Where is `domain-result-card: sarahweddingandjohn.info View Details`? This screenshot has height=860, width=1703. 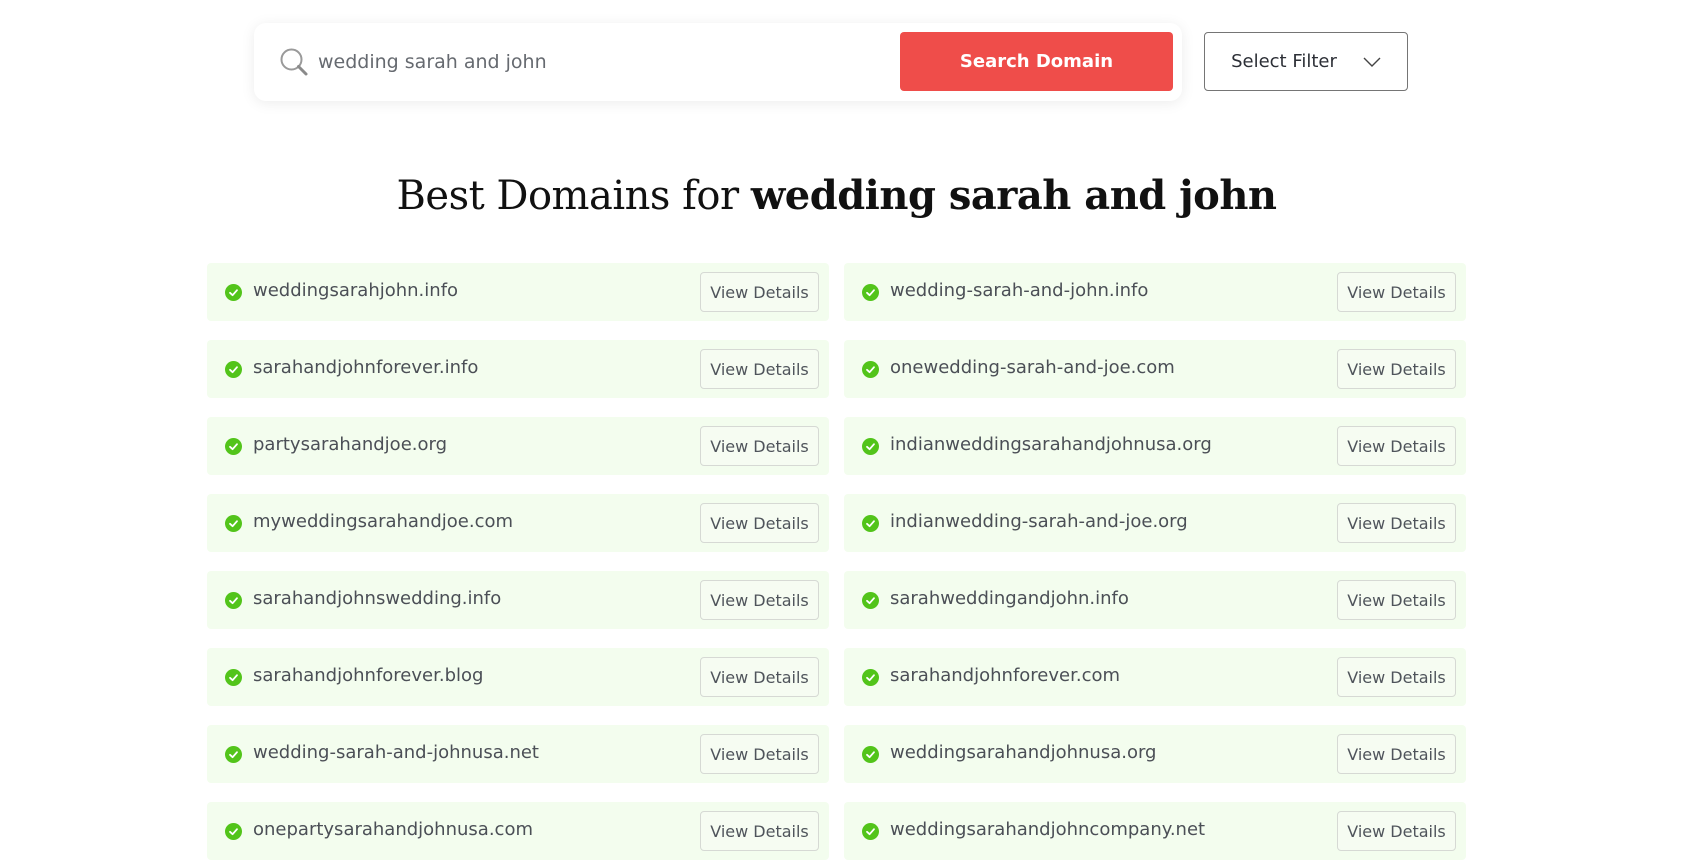 domain-result-card: sarahweddingandjohn.info View Details is located at coordinates (1155, 600).